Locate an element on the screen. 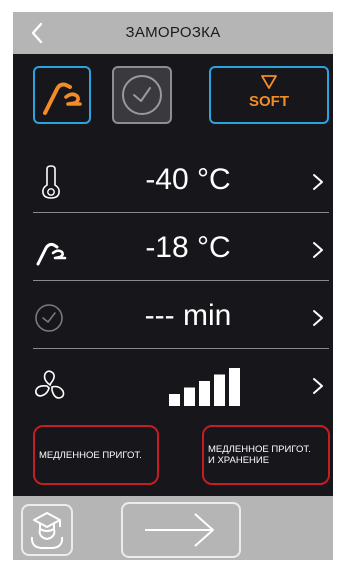 The width and height of the screenshot is (338, 562). fan-speed-row is located at coordinates (181, 386).